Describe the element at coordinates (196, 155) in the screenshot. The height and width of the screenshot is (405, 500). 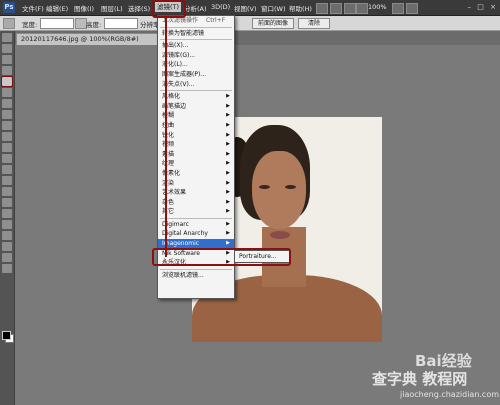
I see `menu-item-sketch: 素描 ▶` at that location.